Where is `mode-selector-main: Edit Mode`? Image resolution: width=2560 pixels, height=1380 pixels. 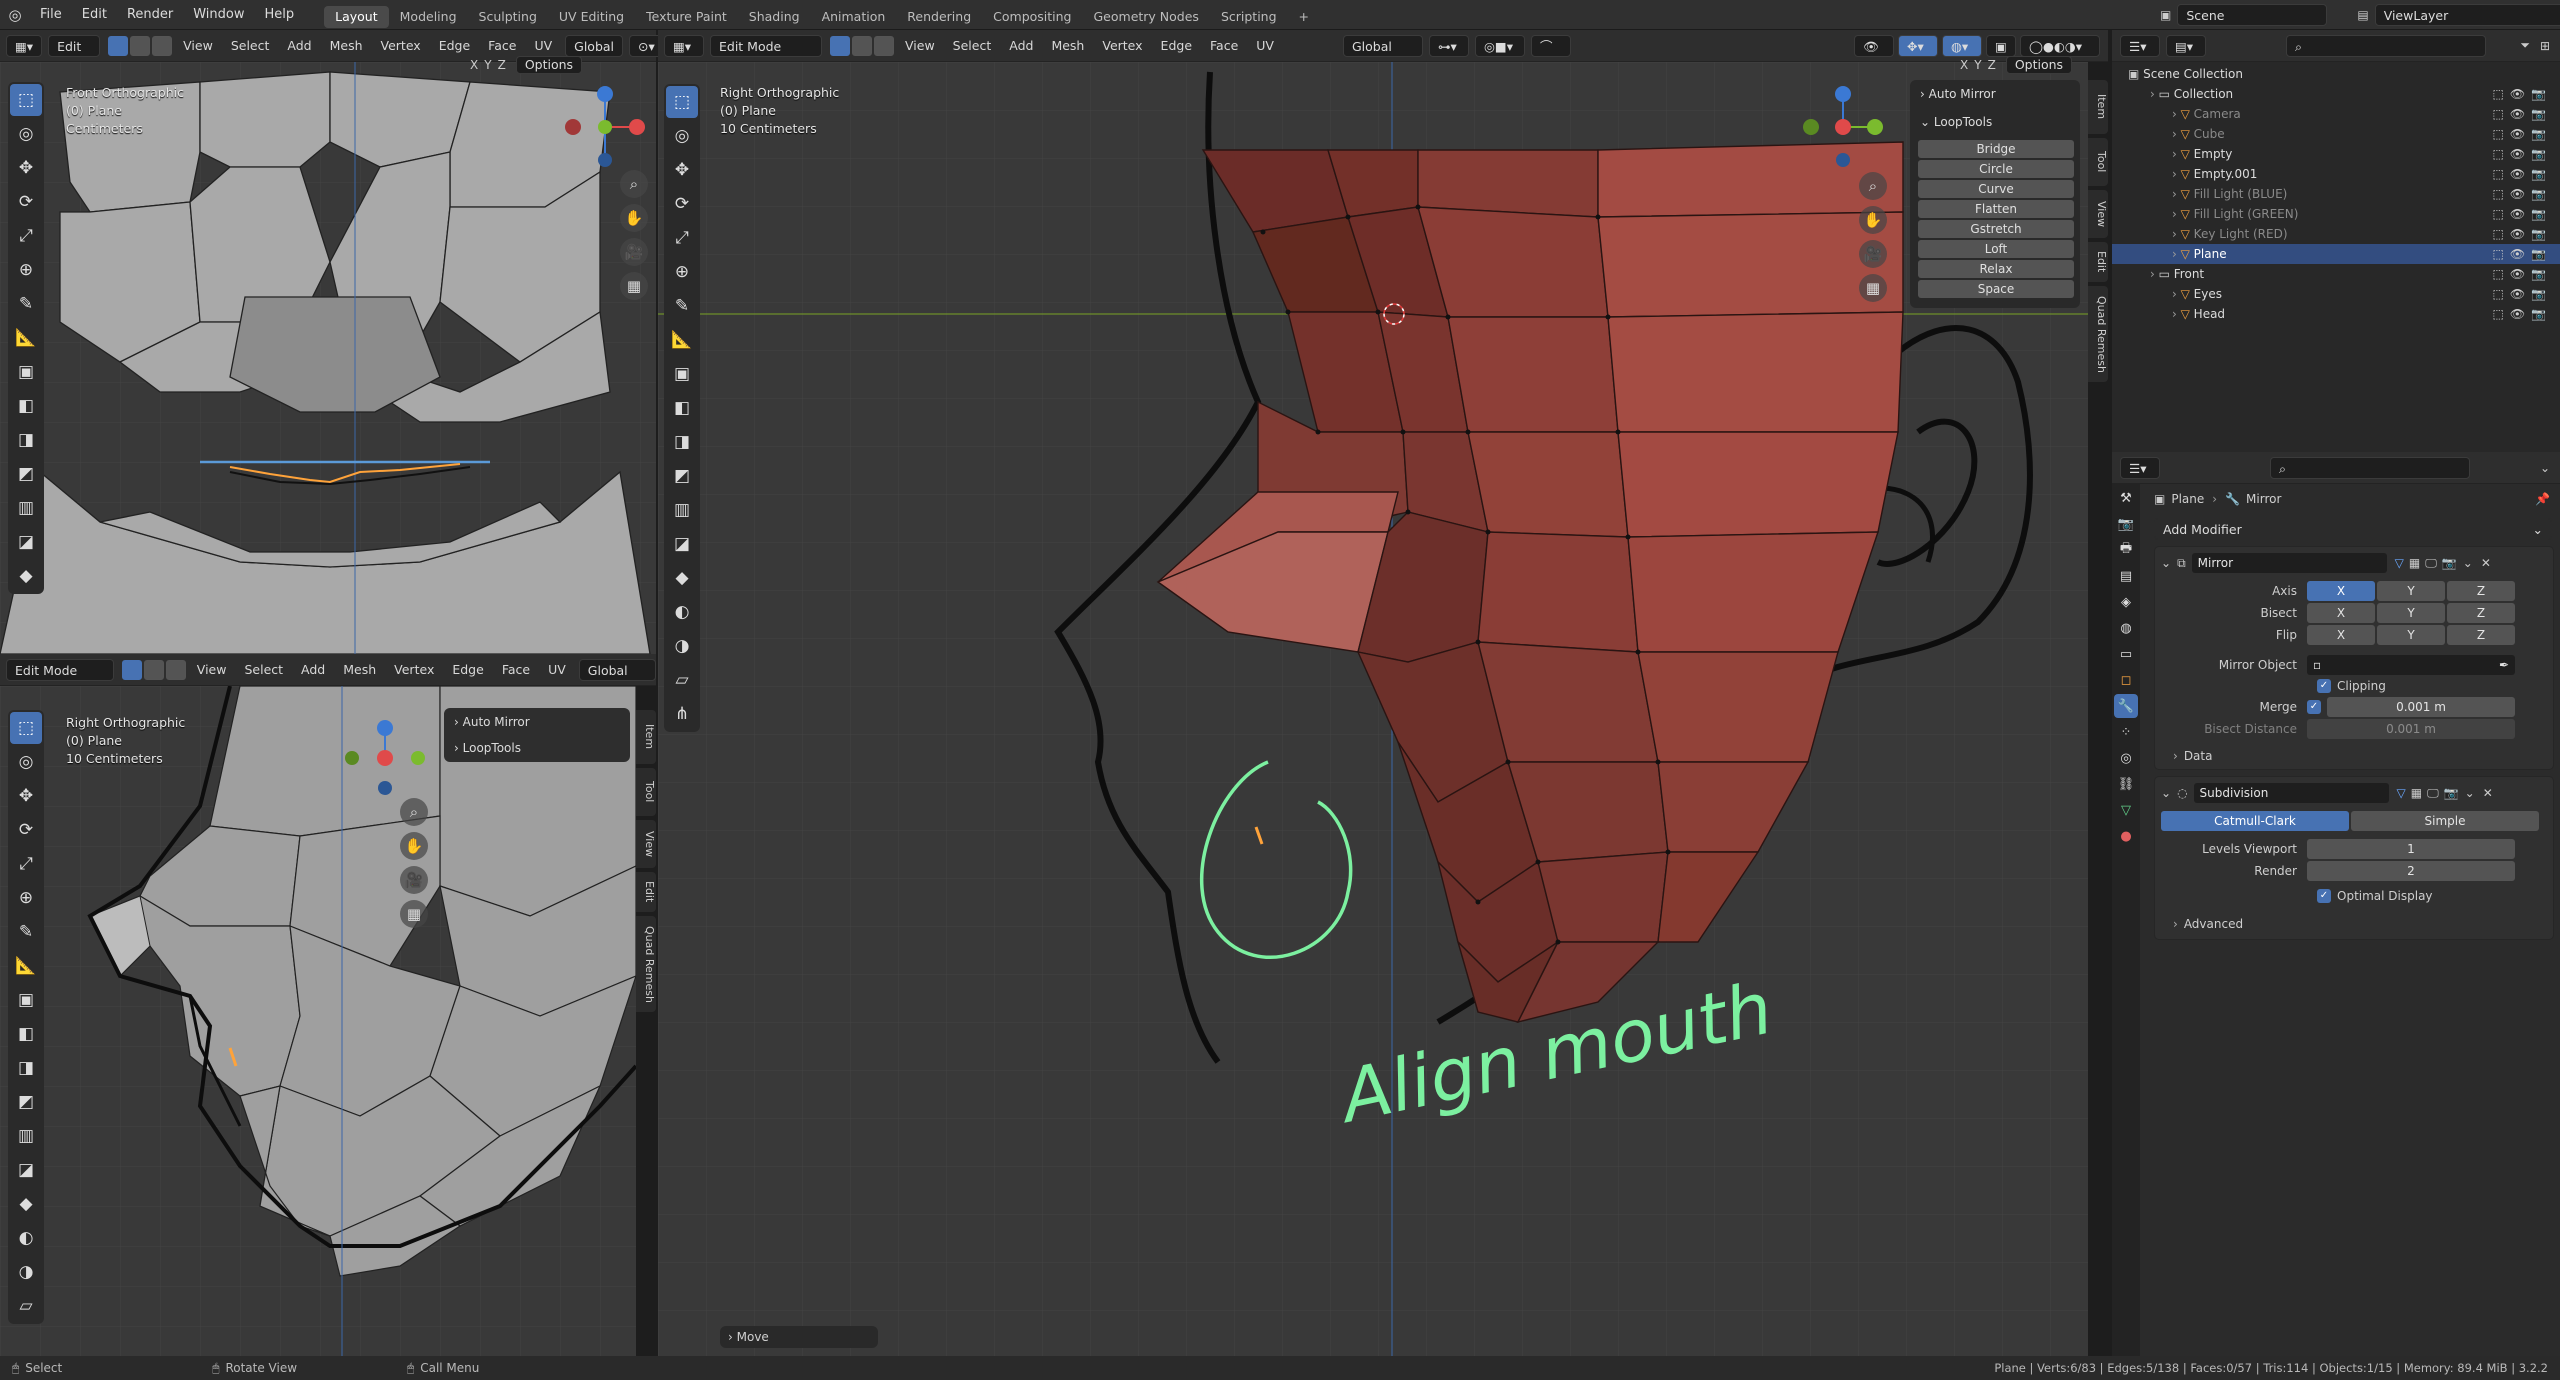 mode-selector-main: Edit Mode is located at coordinates (766, 45).